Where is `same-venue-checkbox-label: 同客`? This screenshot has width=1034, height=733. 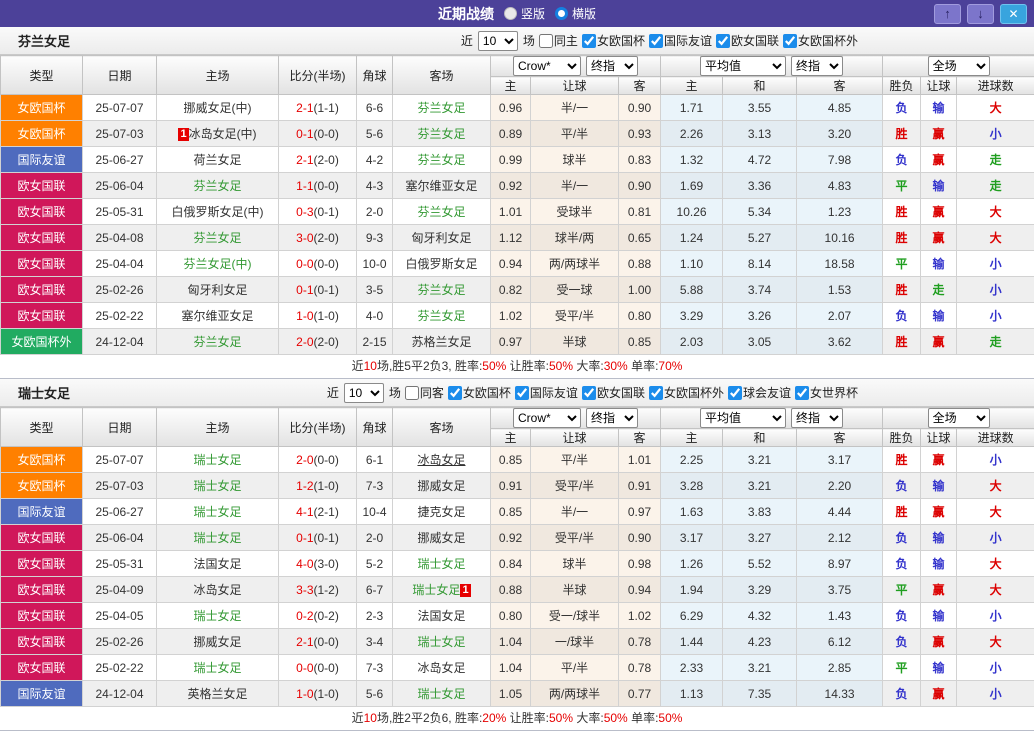
same-venue-checkbox-label: 同客 is located at coordinates (424, 392).